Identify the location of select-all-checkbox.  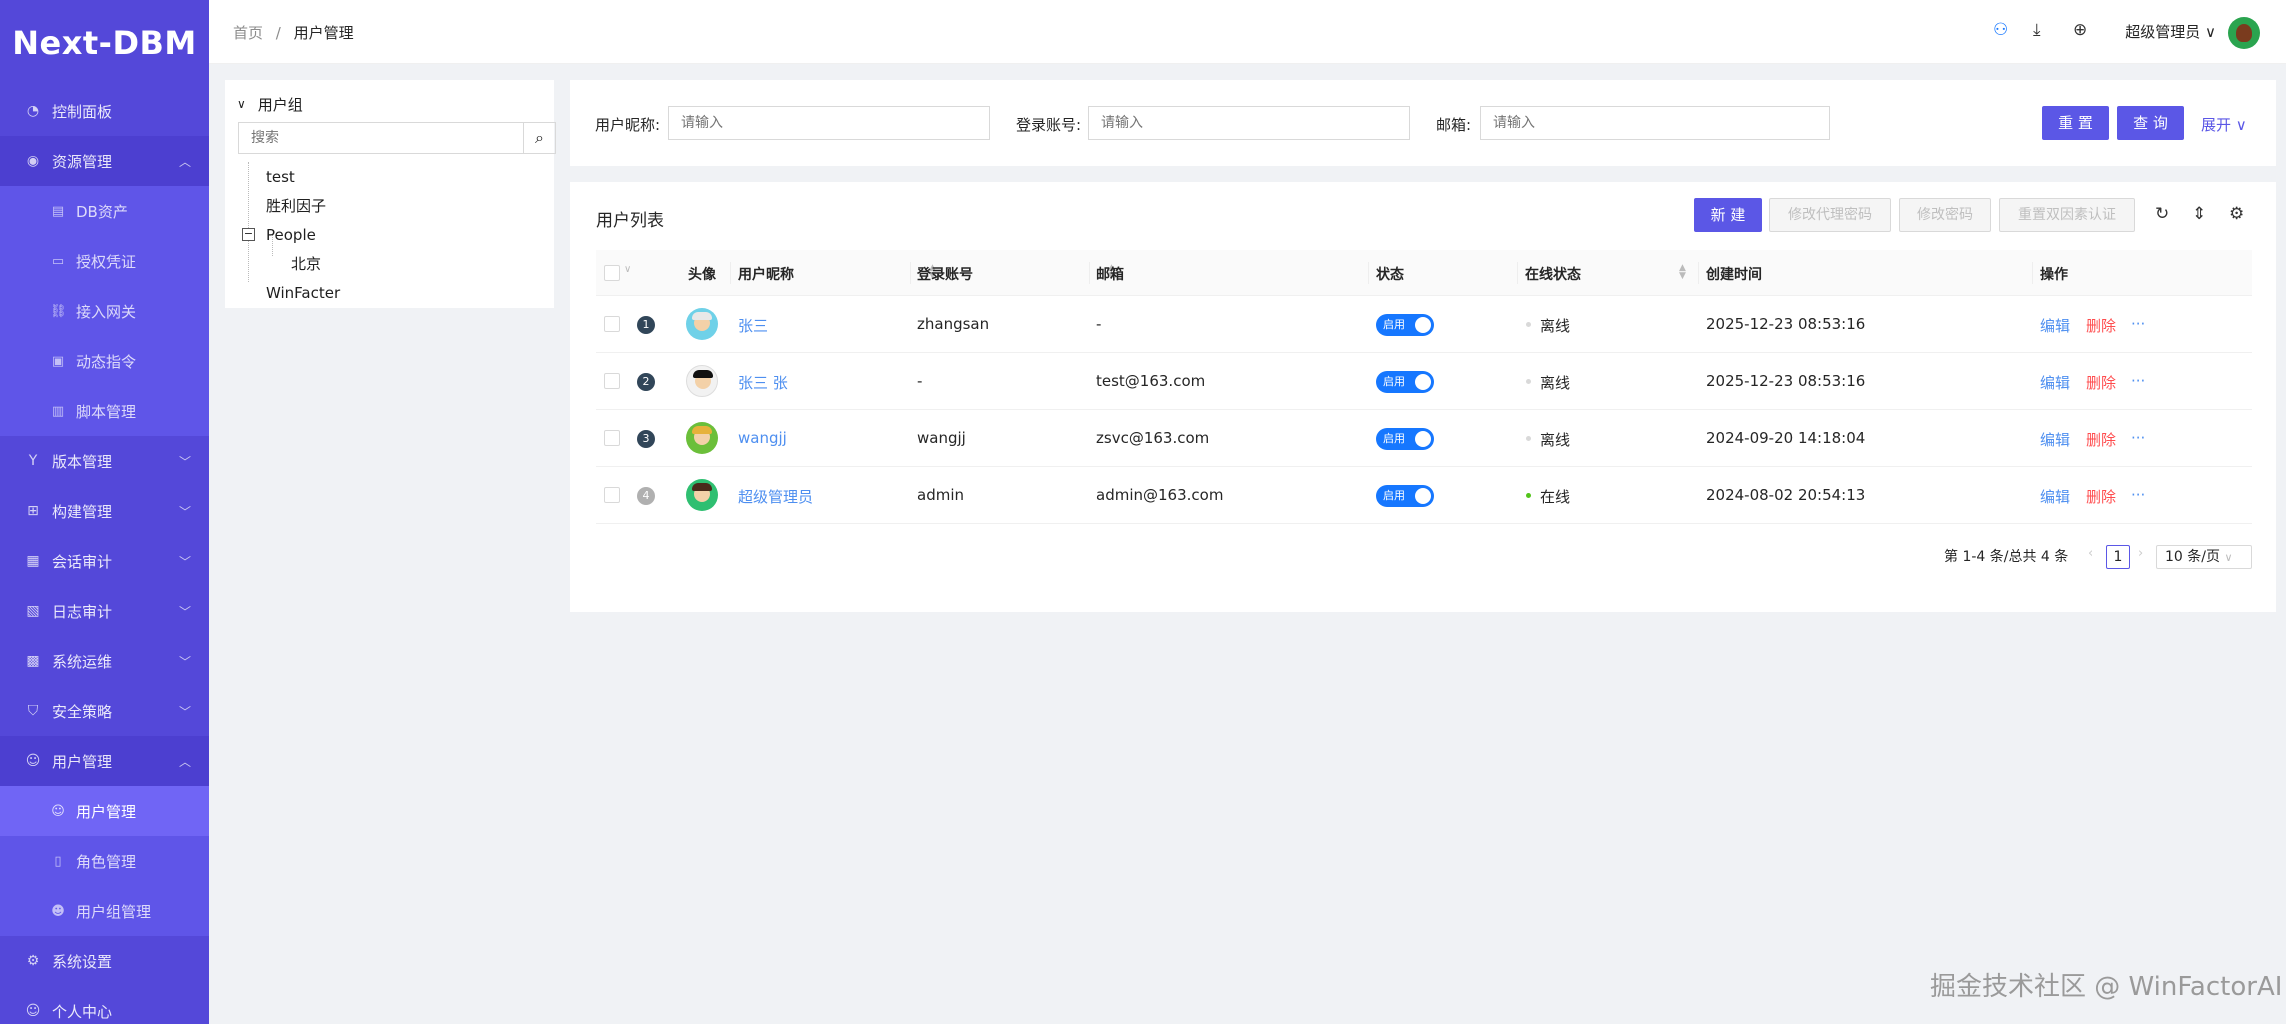
(612, 273).